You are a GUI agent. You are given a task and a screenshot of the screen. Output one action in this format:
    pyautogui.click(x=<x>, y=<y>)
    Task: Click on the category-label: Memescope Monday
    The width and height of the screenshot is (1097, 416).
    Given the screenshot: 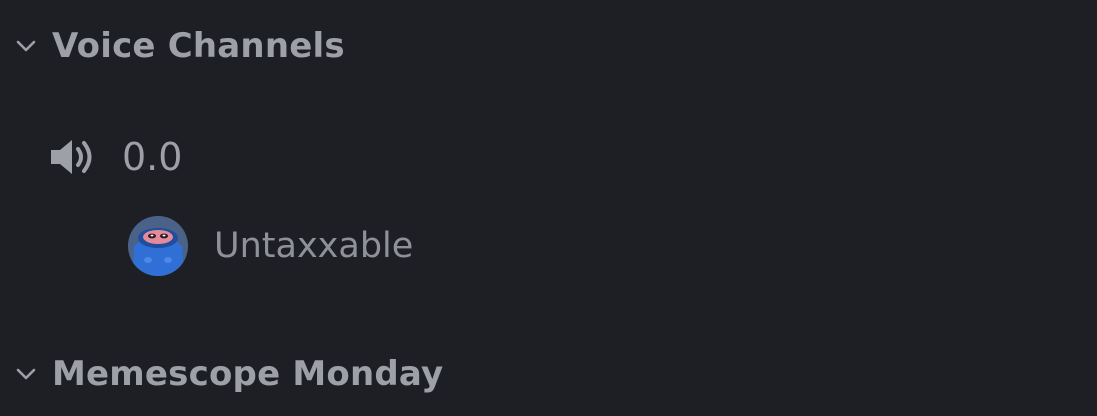 What is the action you would take?
    pyautogui.click(x=248, y=374)
    